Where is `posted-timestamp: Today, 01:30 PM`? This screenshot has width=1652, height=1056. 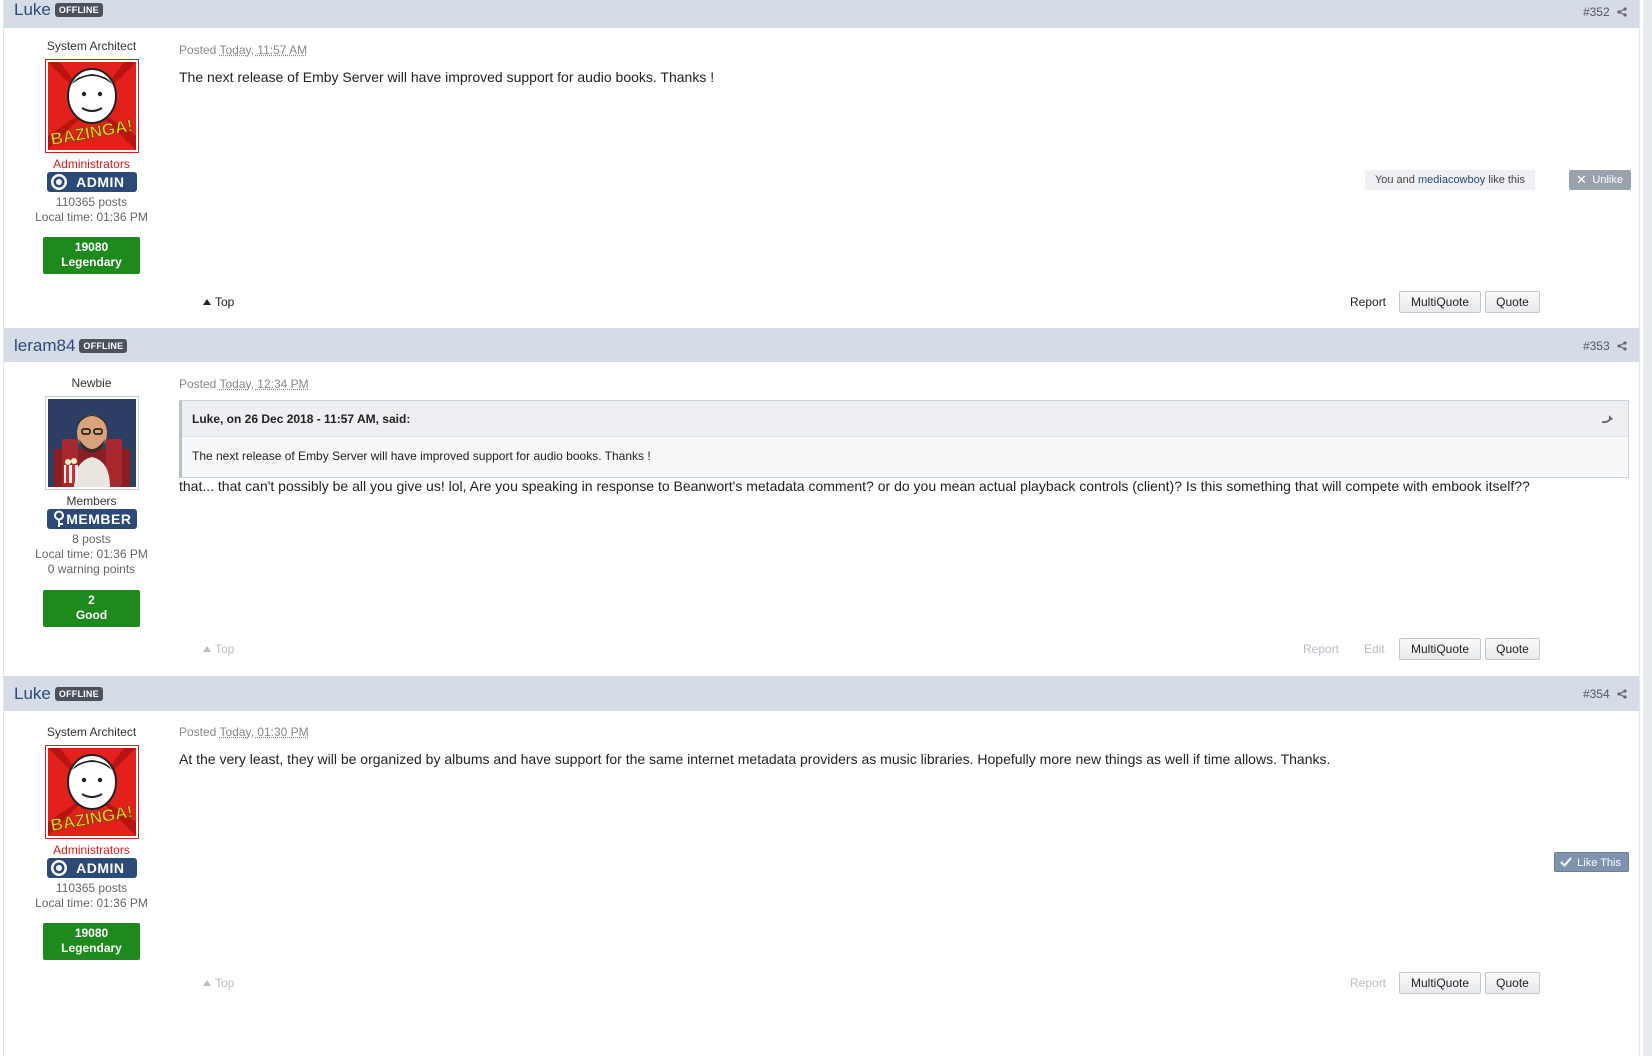
posted-timestamp: Today, 01:30 PM is located at coordinates (264, 732).